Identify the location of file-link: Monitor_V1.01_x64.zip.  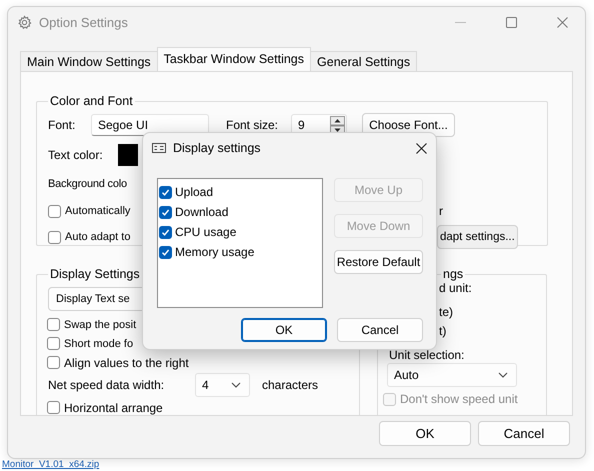
(51, 464).